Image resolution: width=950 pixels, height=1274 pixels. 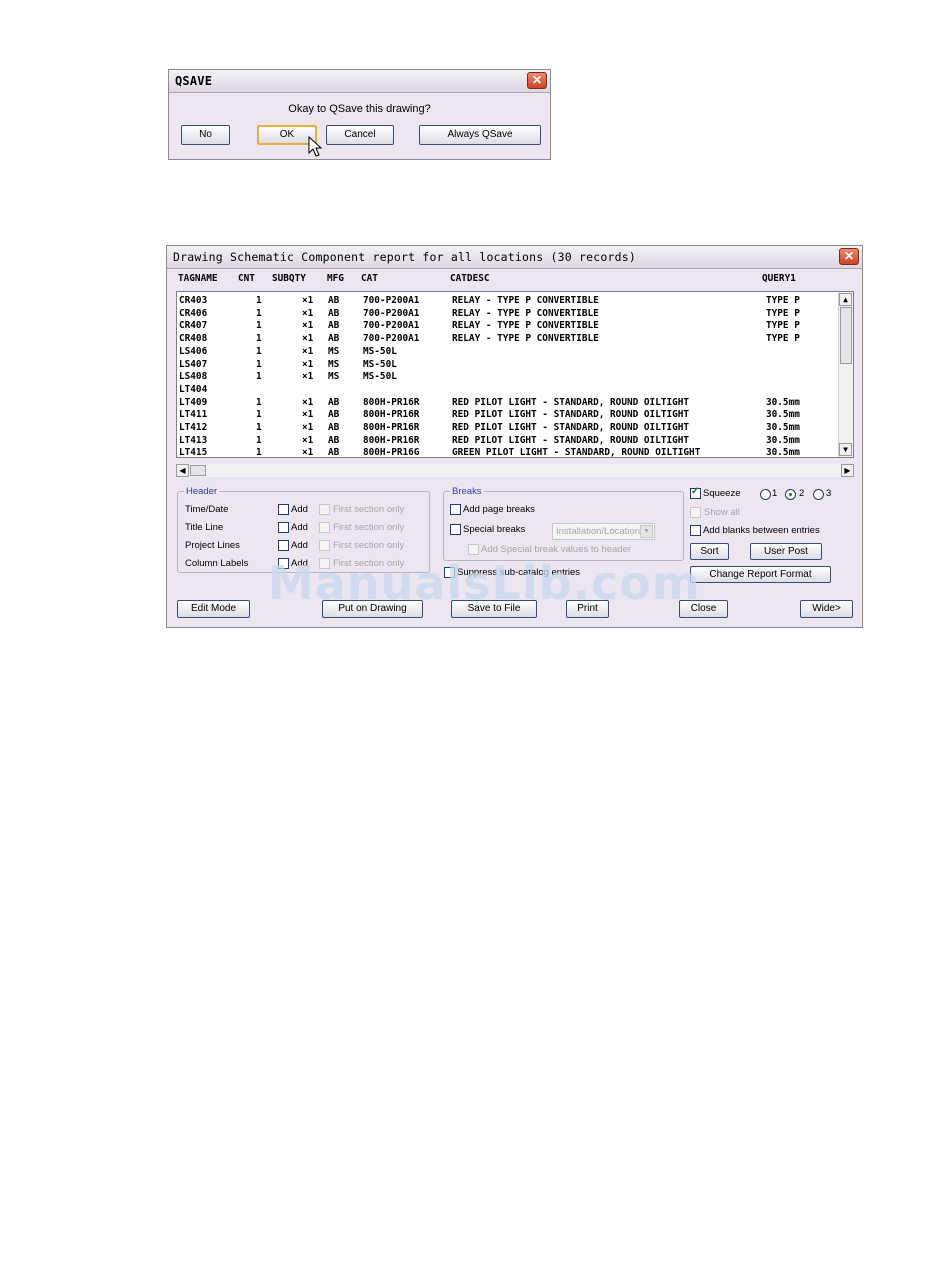 I want to click on first-section-title-line-checkbox, so click(x=324, y=527).